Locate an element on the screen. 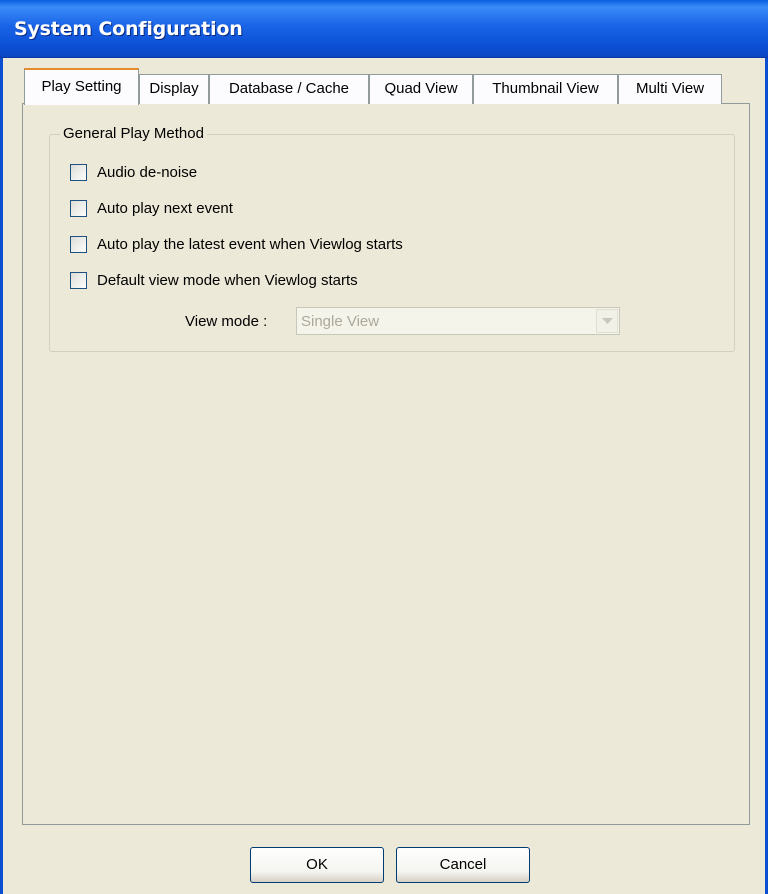  audio-denoise-option: Audio de-noise is located at coordinates (133, 172).